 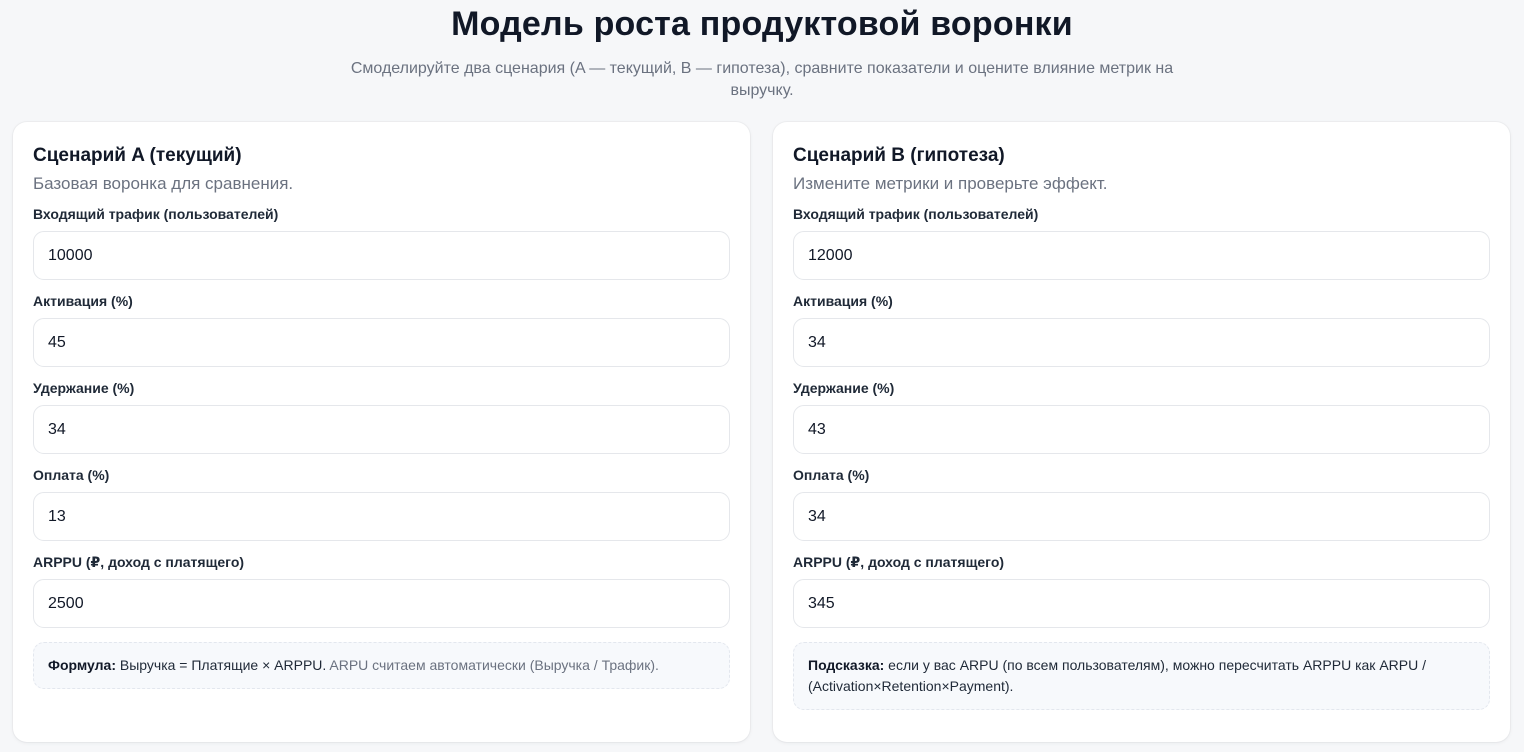 I want to click on scenario-a-traffic-field: Входящий трафик (пользователей), so click(x=381, y=242).